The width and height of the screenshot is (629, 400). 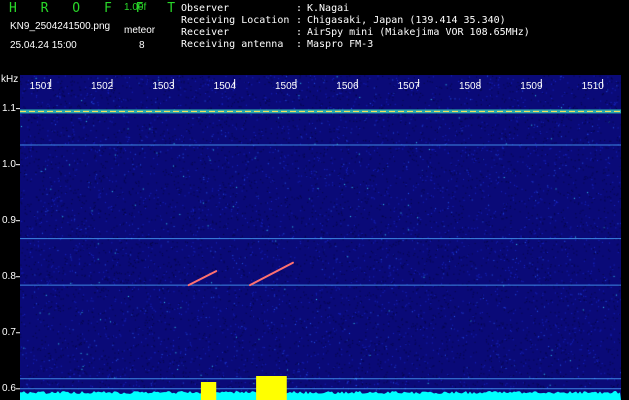 What do you see at coordinates (9, 276) in the screenshot?
I see `y-tick-label: 0.8` at bounding box center [9, 276].